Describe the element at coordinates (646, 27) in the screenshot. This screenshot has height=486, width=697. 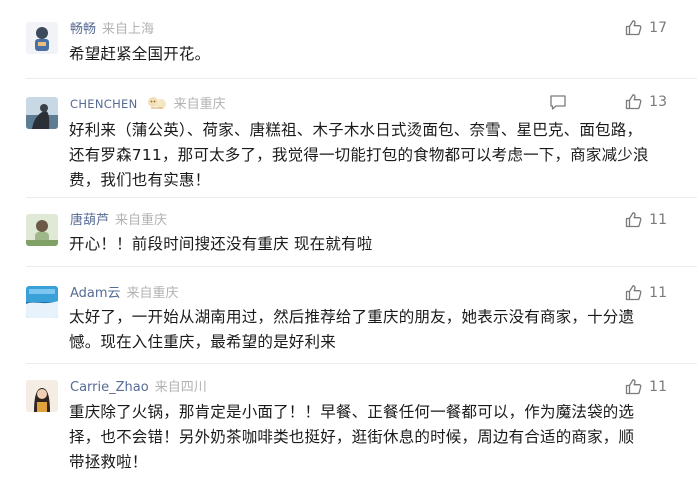
I see `like-button: 17` at that location.